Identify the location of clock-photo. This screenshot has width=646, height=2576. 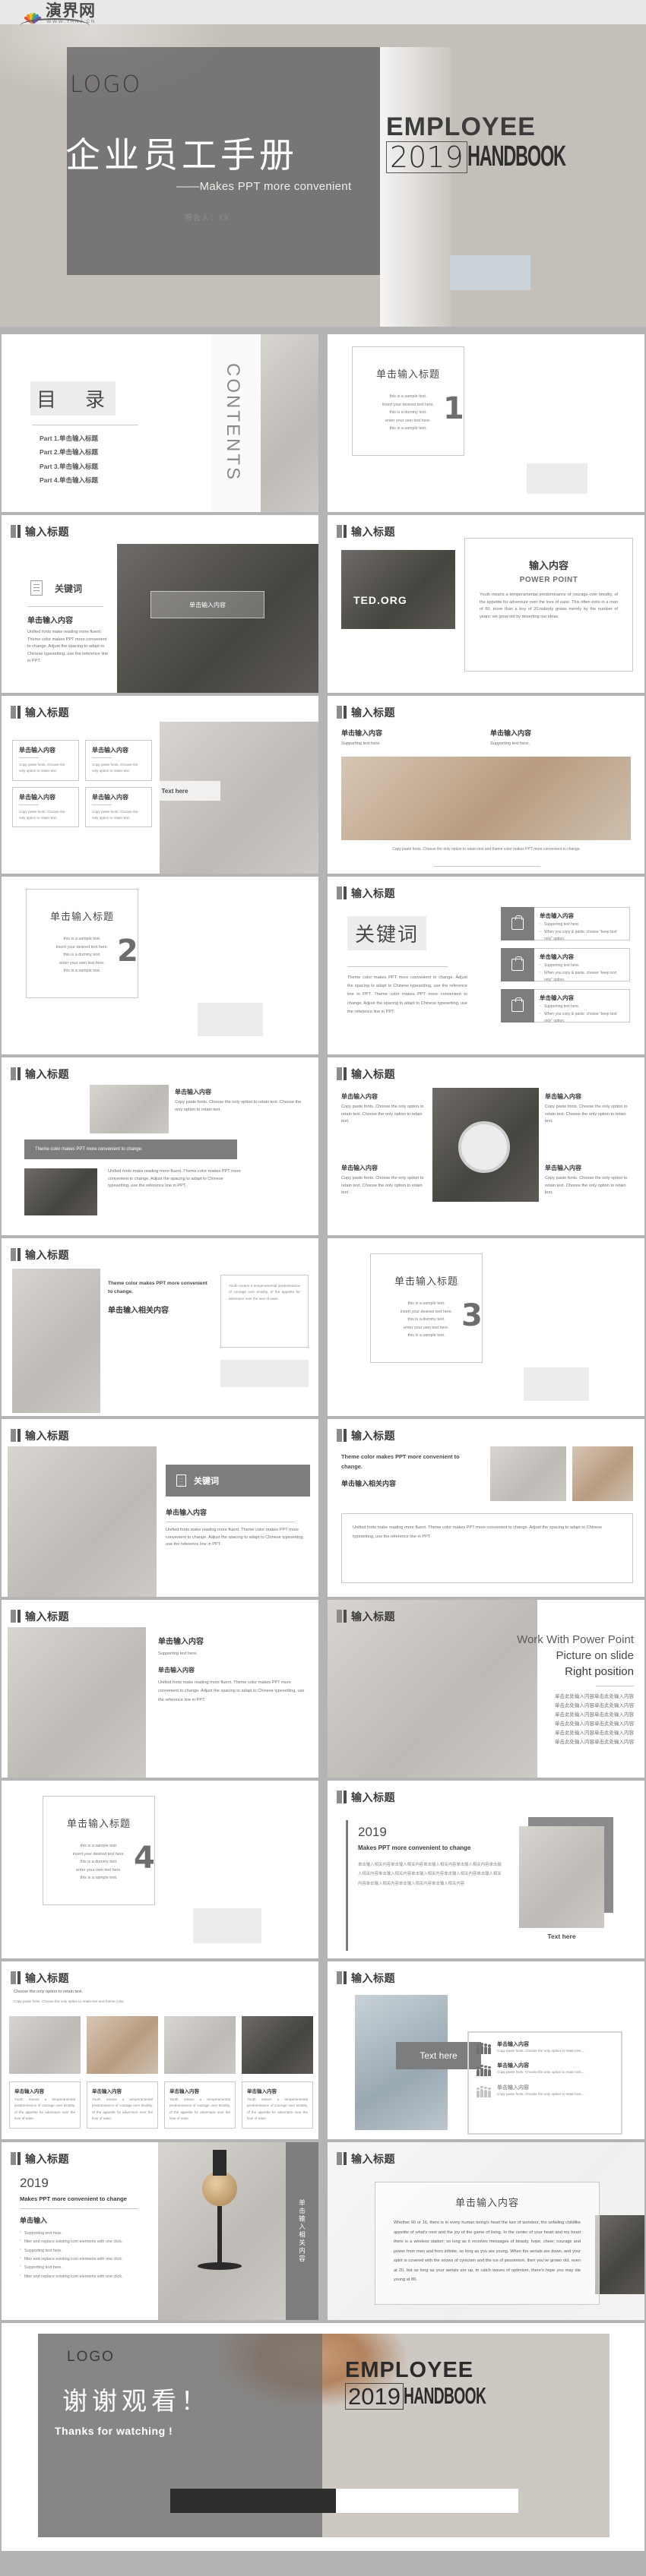
(486, 1145).